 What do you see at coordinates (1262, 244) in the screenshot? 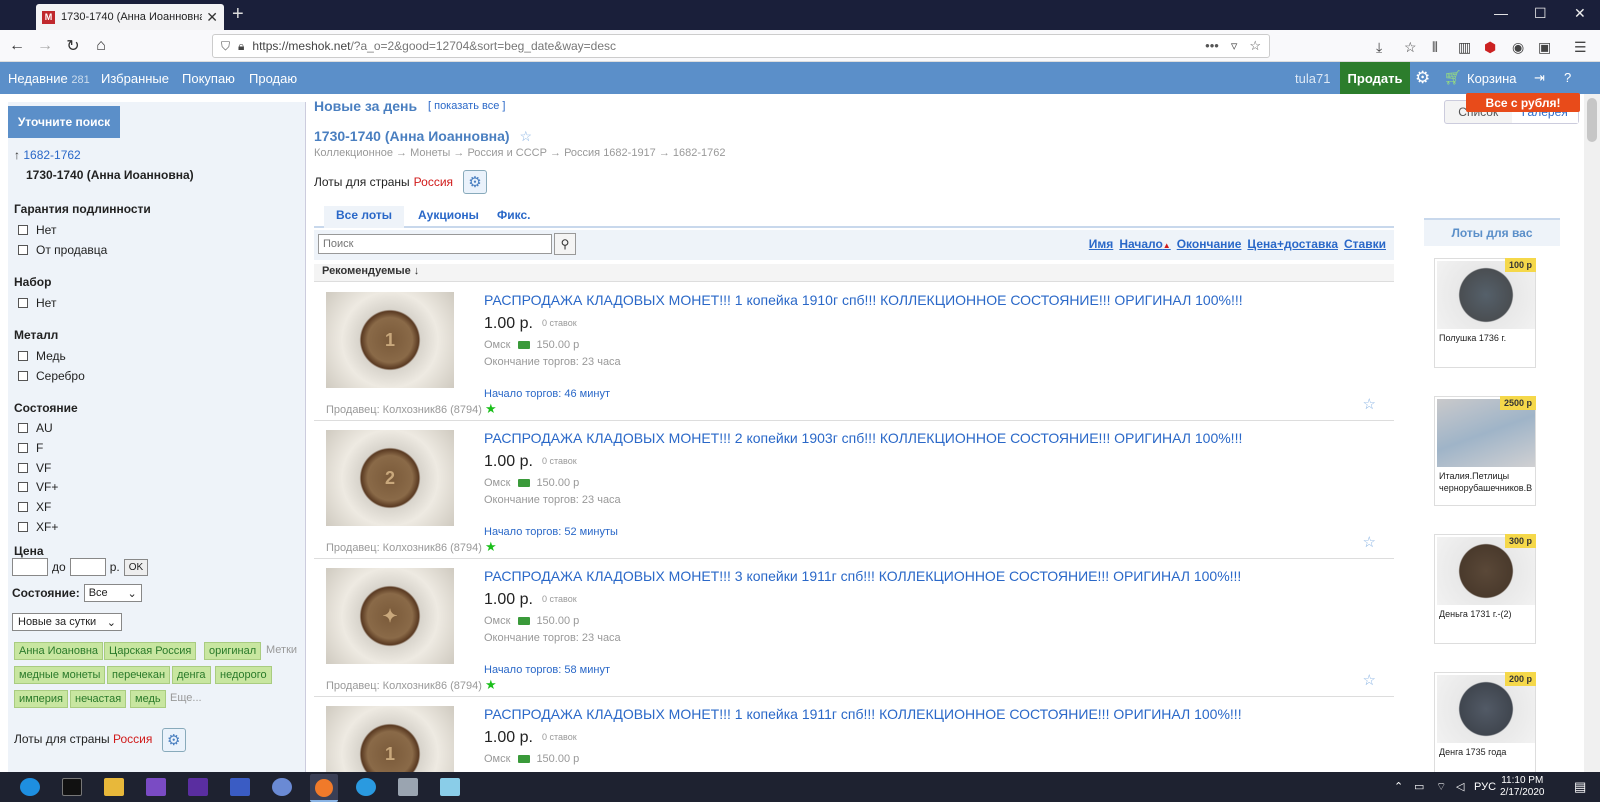
I see `sort-price: Цена` at bounding box center [1262, 244].